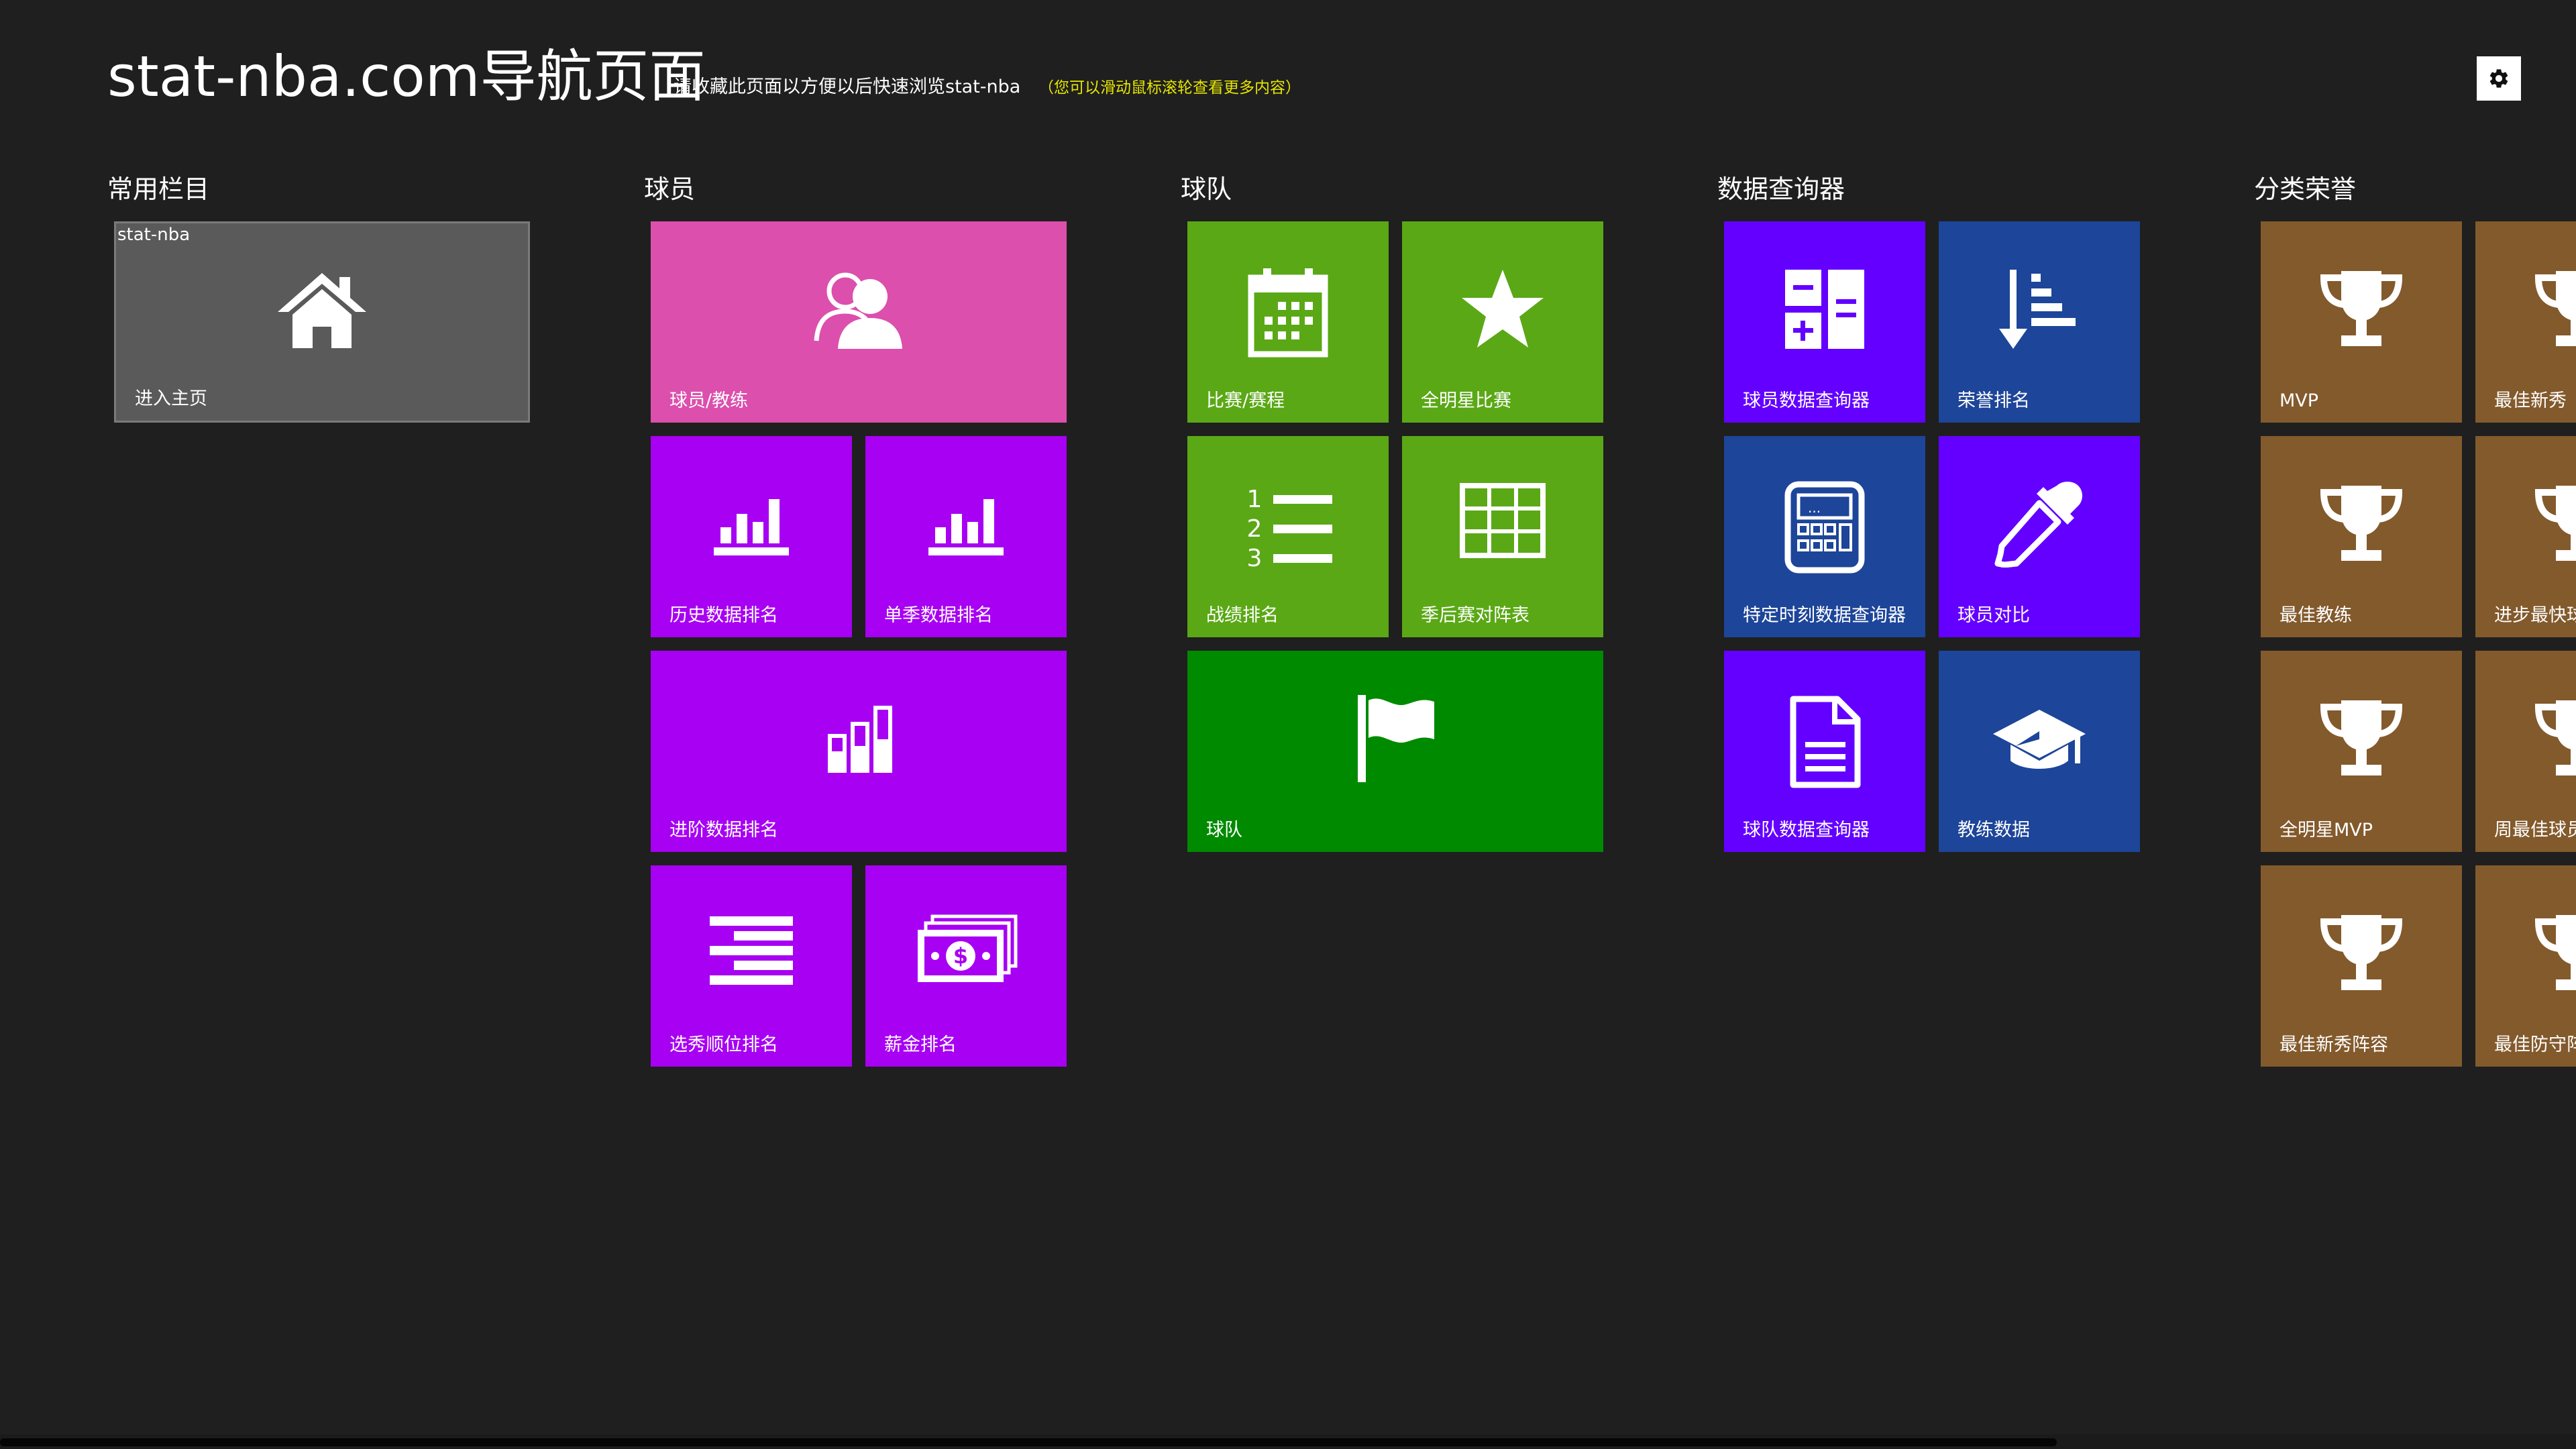 The image size is (2576, 1449). I want to click on page-title: stat-nba.com导航页面, so click(406, 76).